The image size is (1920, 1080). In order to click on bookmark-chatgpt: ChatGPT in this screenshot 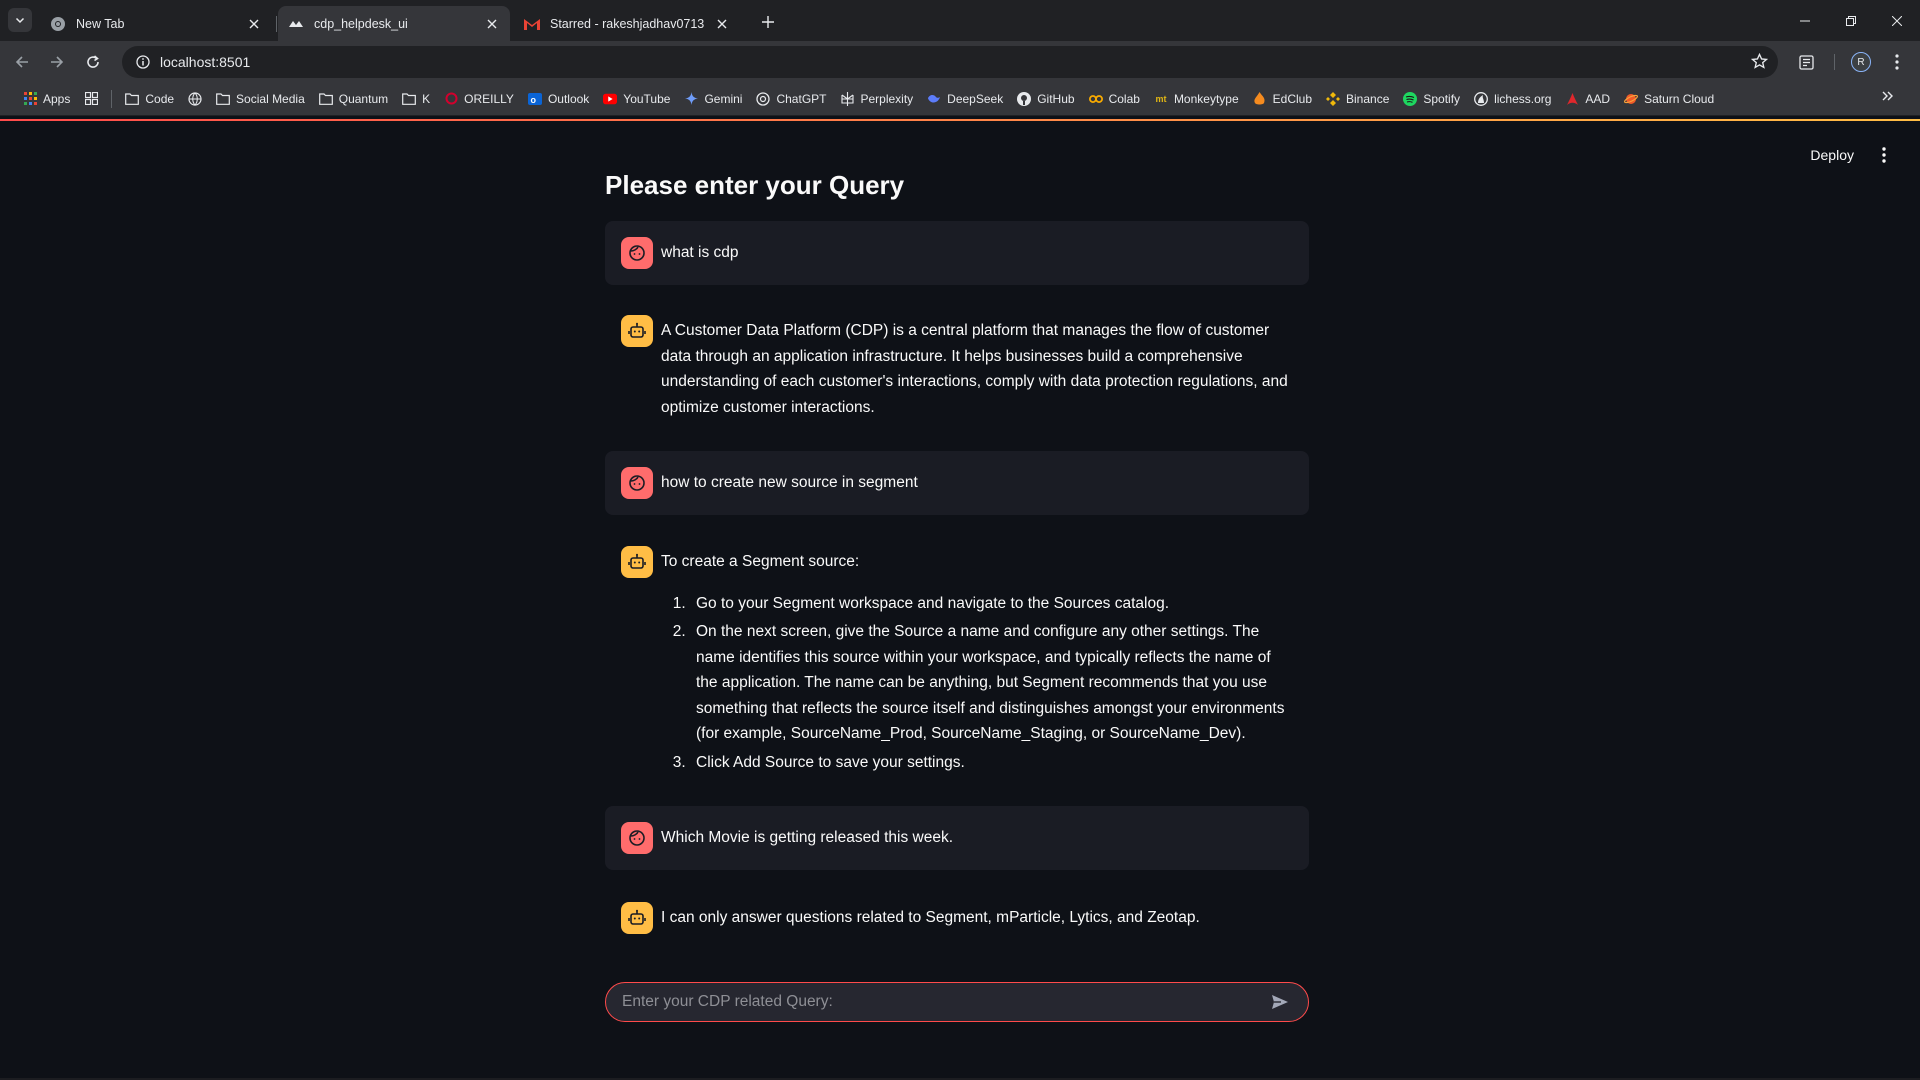, I will do `click(791, 99)`.